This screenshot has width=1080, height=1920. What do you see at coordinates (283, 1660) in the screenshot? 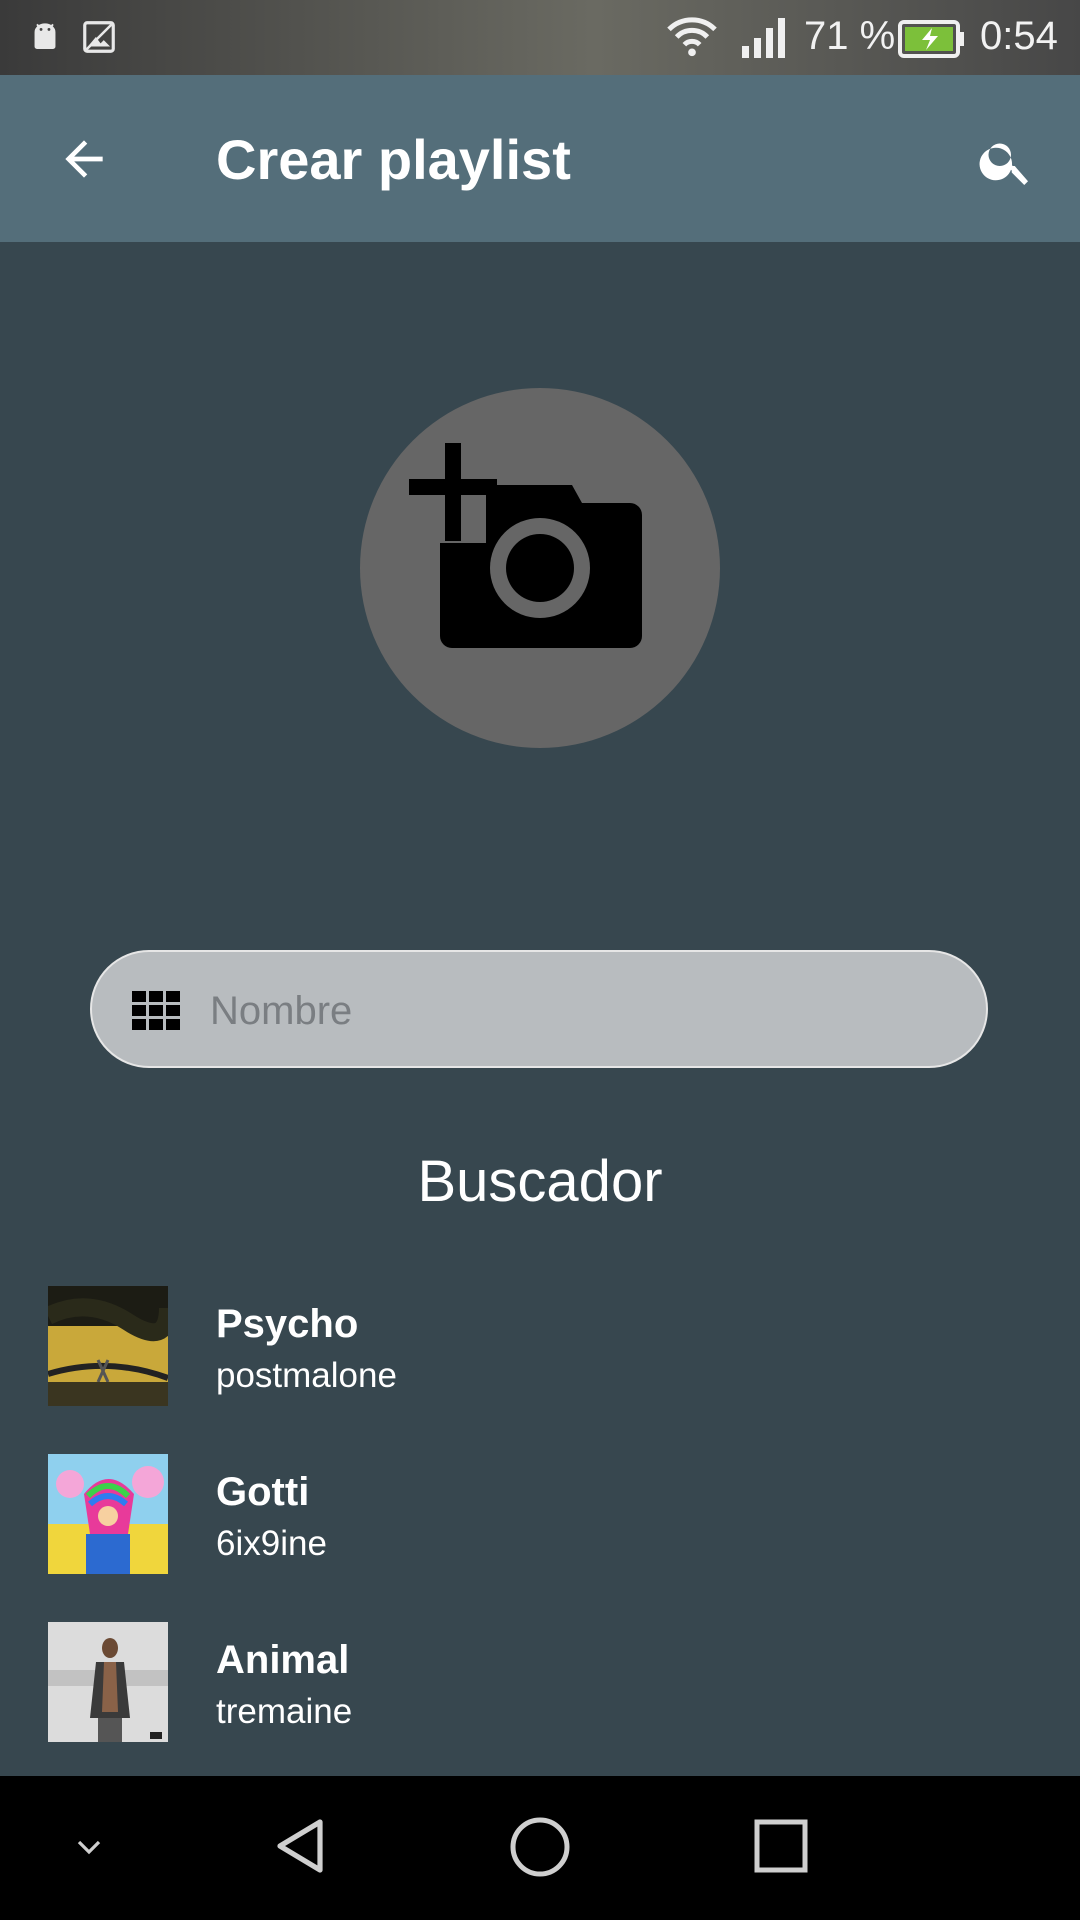
I see `song-title: Animal` at bounding box center [283, 1660].